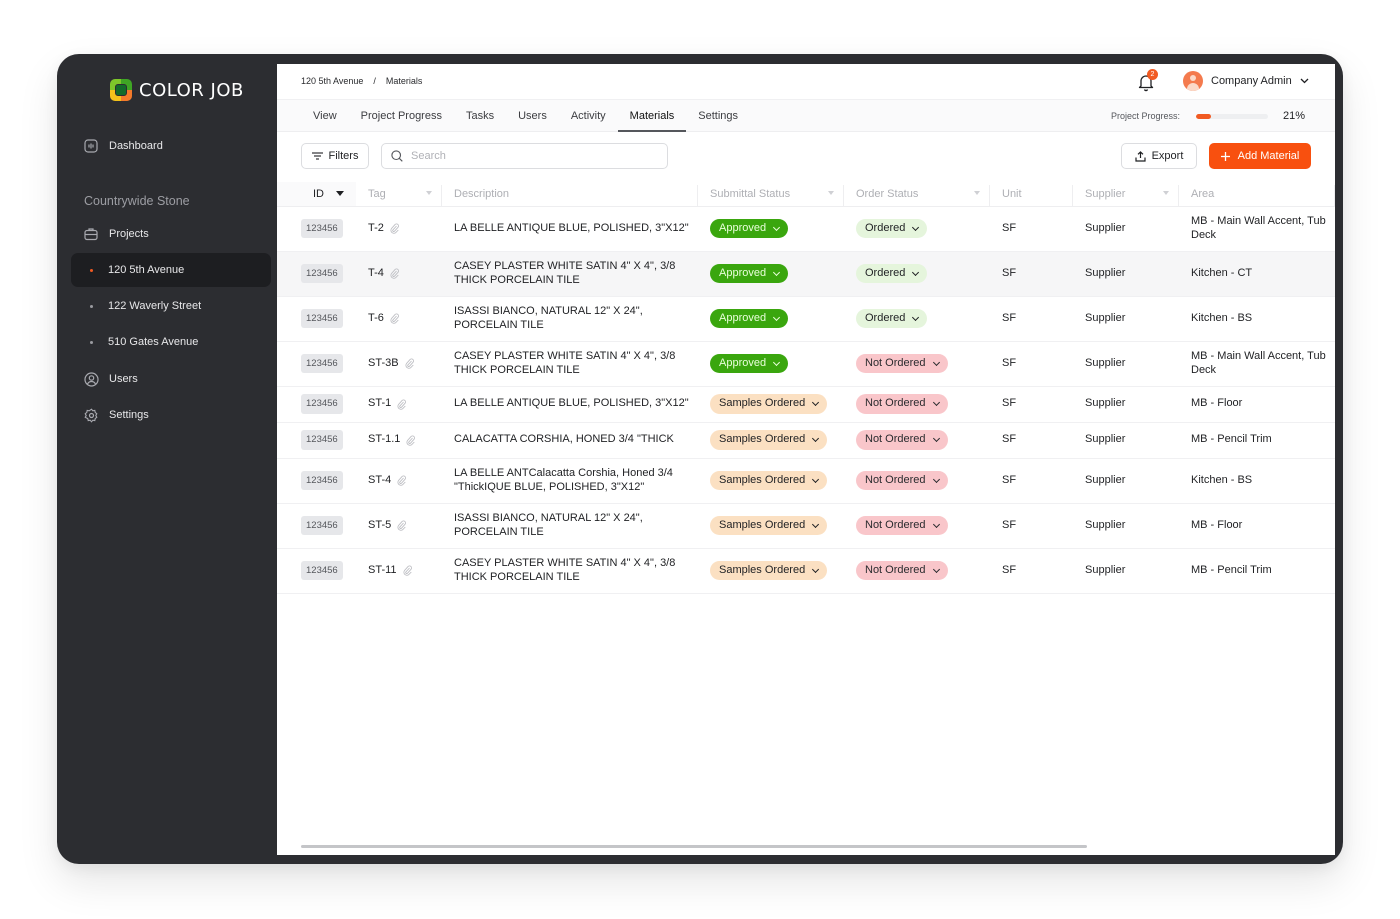 The width and height of the screenshot is (1400, 919). I want to click on search-icon, so click(397, 156).